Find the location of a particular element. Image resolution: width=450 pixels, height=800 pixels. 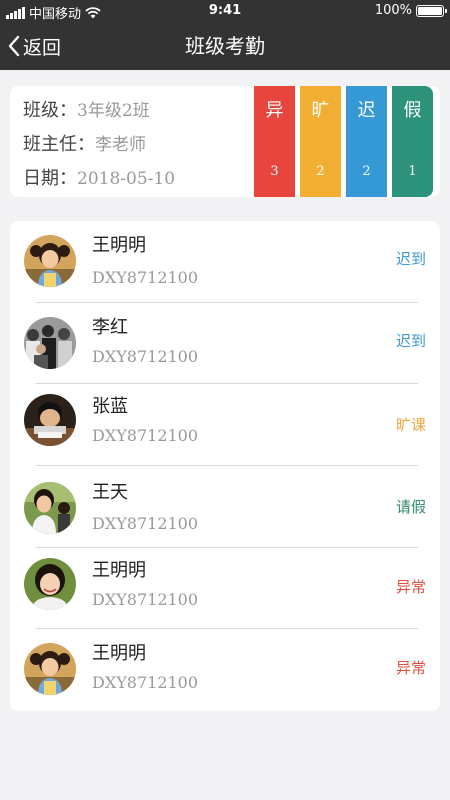

date-value: 2018-05-10 is located at coordinates (126, 179).